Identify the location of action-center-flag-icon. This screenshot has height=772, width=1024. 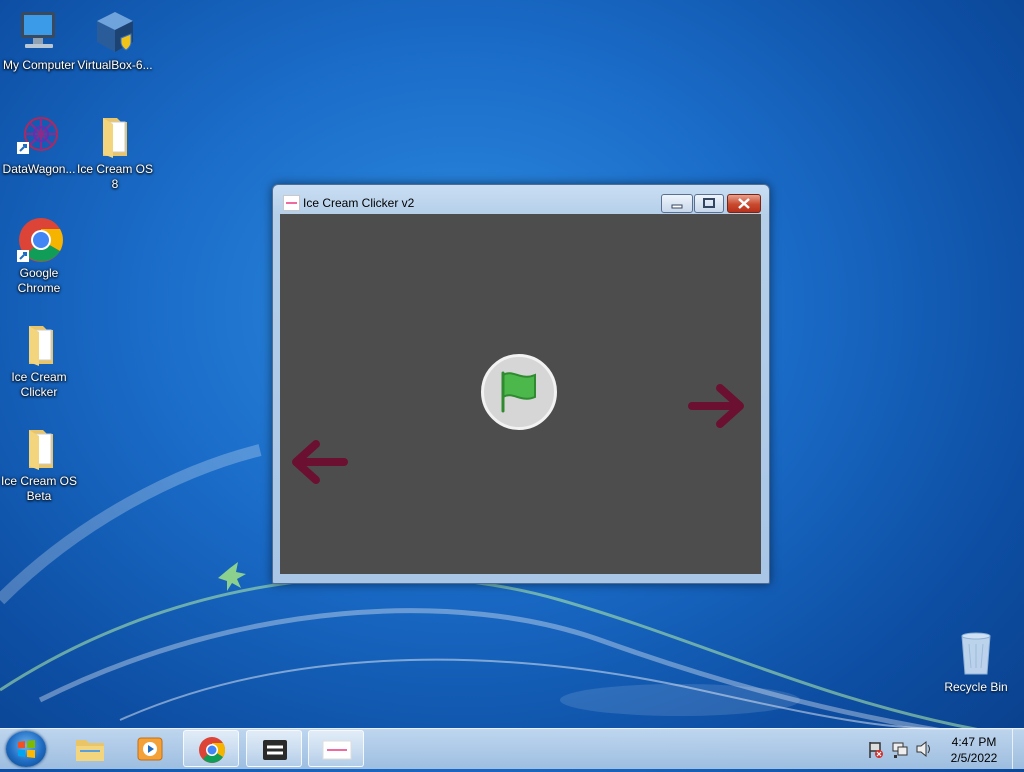
(876, 749).